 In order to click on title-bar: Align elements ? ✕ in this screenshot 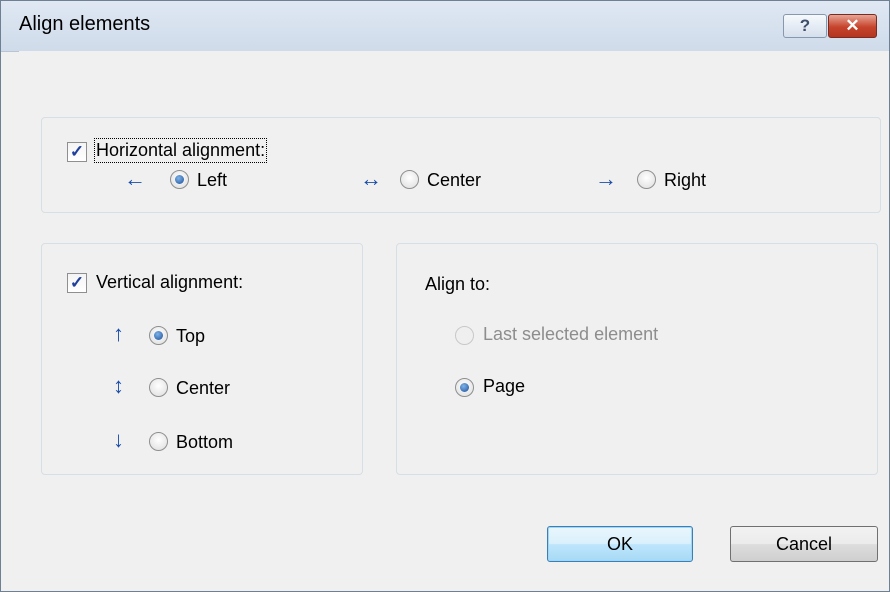, I will do `click(445, 26)`.